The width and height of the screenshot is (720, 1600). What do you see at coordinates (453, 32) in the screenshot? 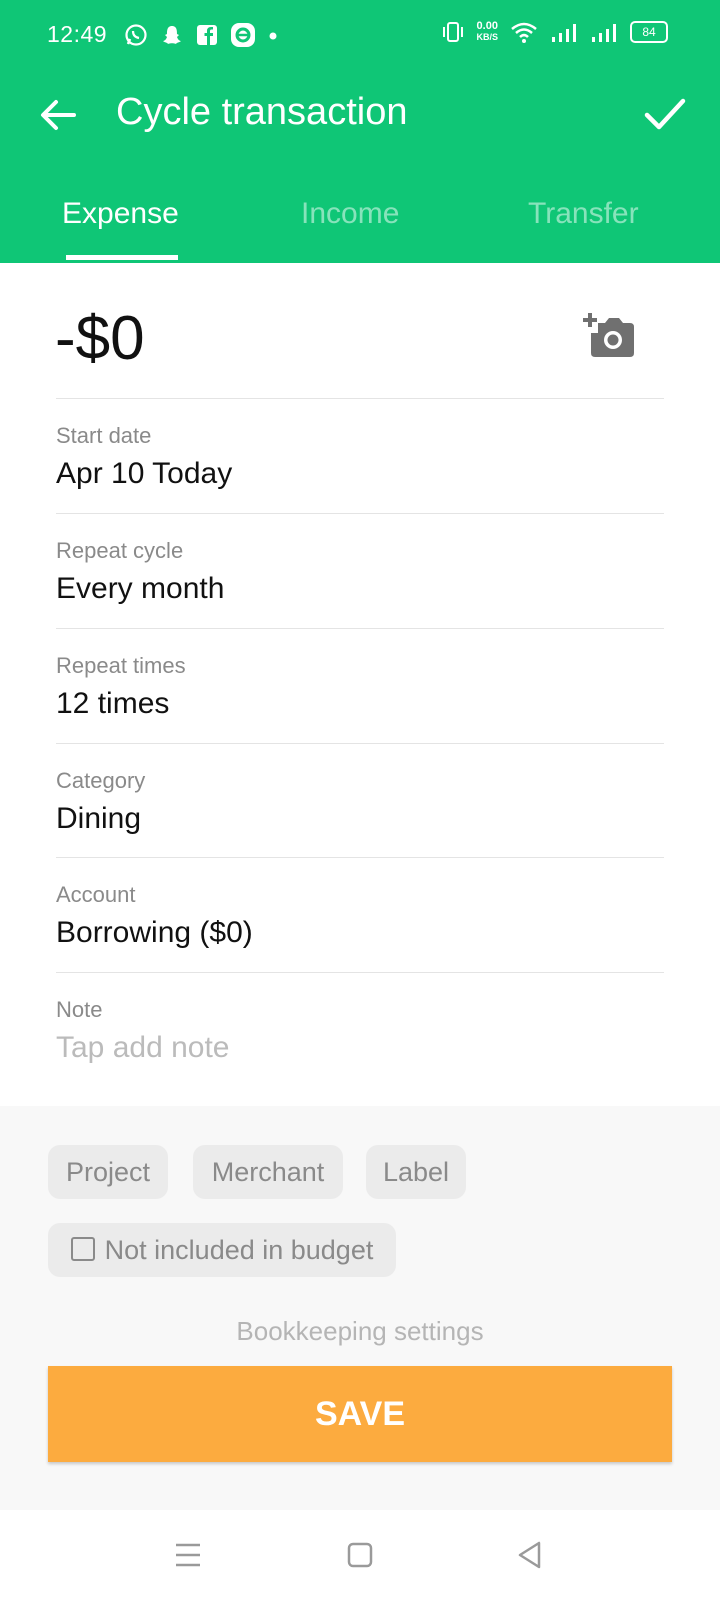
I see `vibrate-icon` at bounding box center [453, 32].